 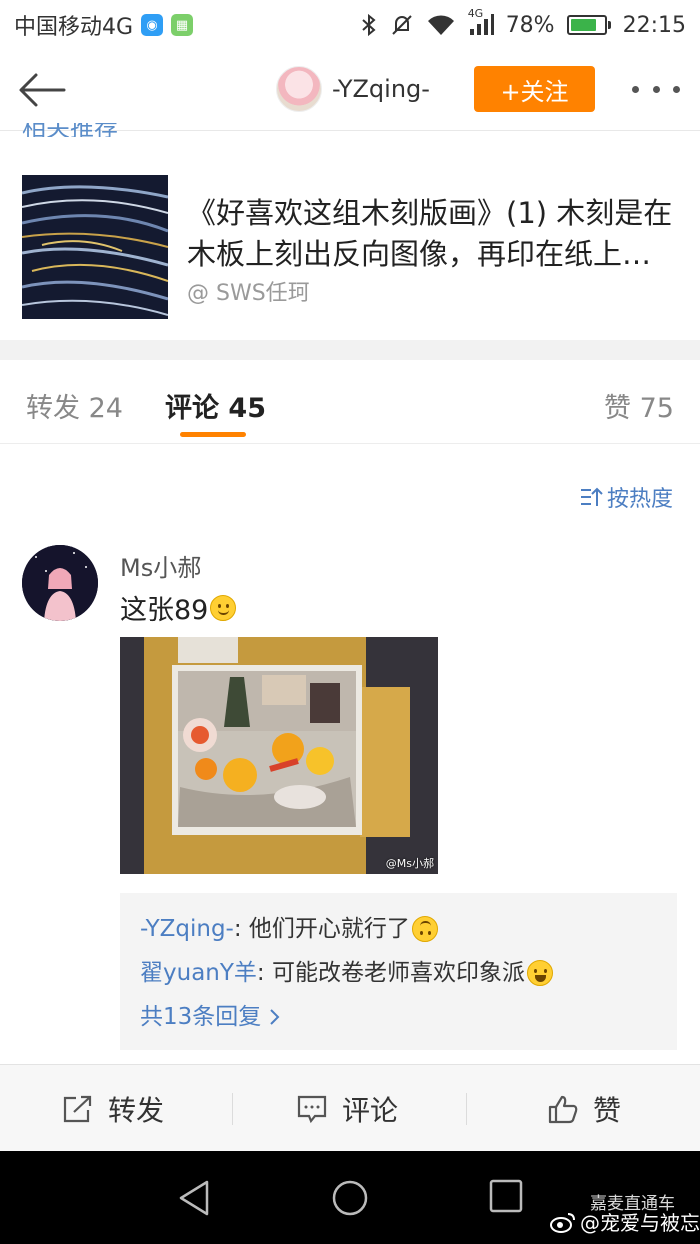 What do you see at coordinates (201, 1017) in the screenshot?
I see `more-replies-label: 共13条回复` at bounding box center [201, 1017].